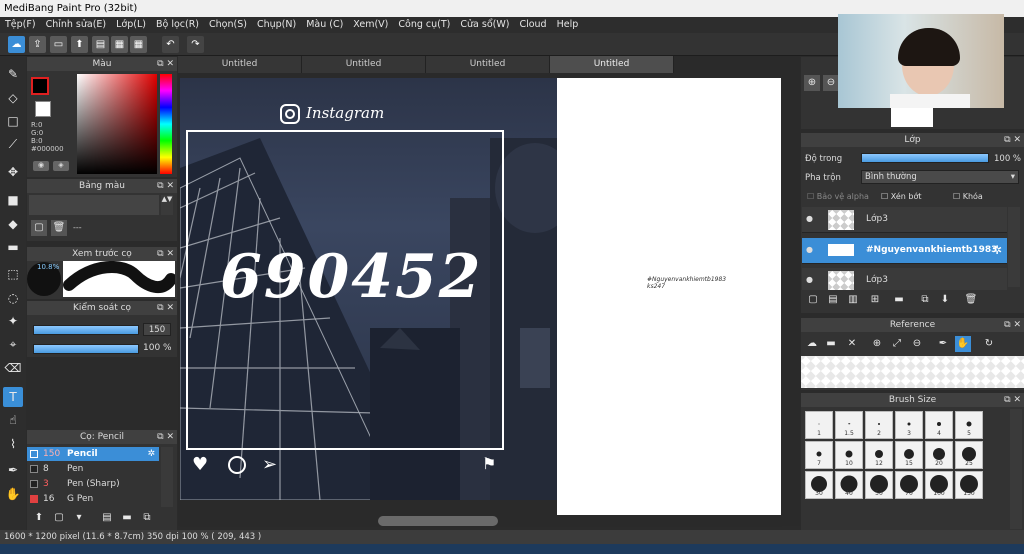  Describe the element at coordinates (59, 228) in the screenshot. I see `delete-palette-icon: 🗑` at that location.